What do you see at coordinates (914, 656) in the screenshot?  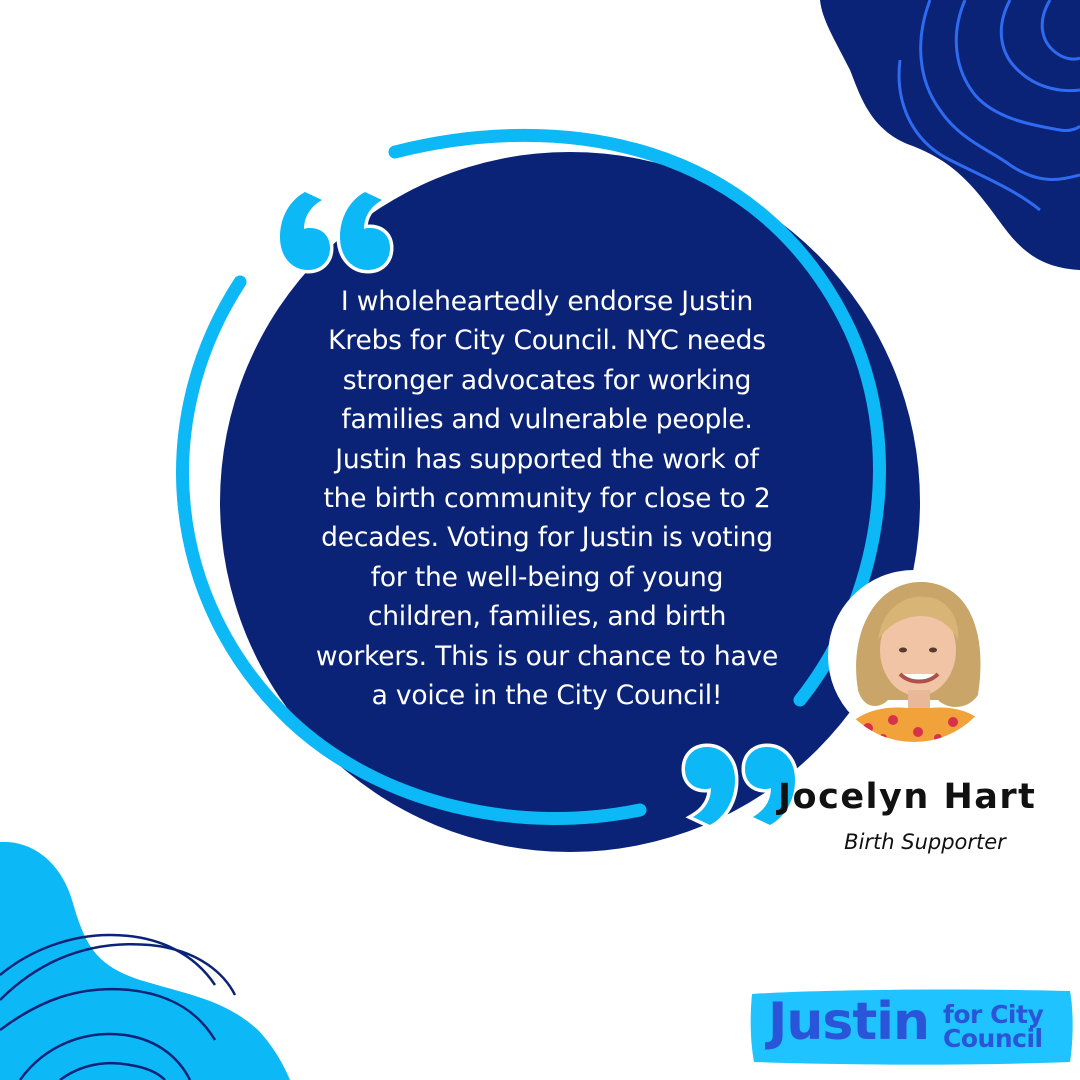 I see `avatar` at bounding box center [914, 656].